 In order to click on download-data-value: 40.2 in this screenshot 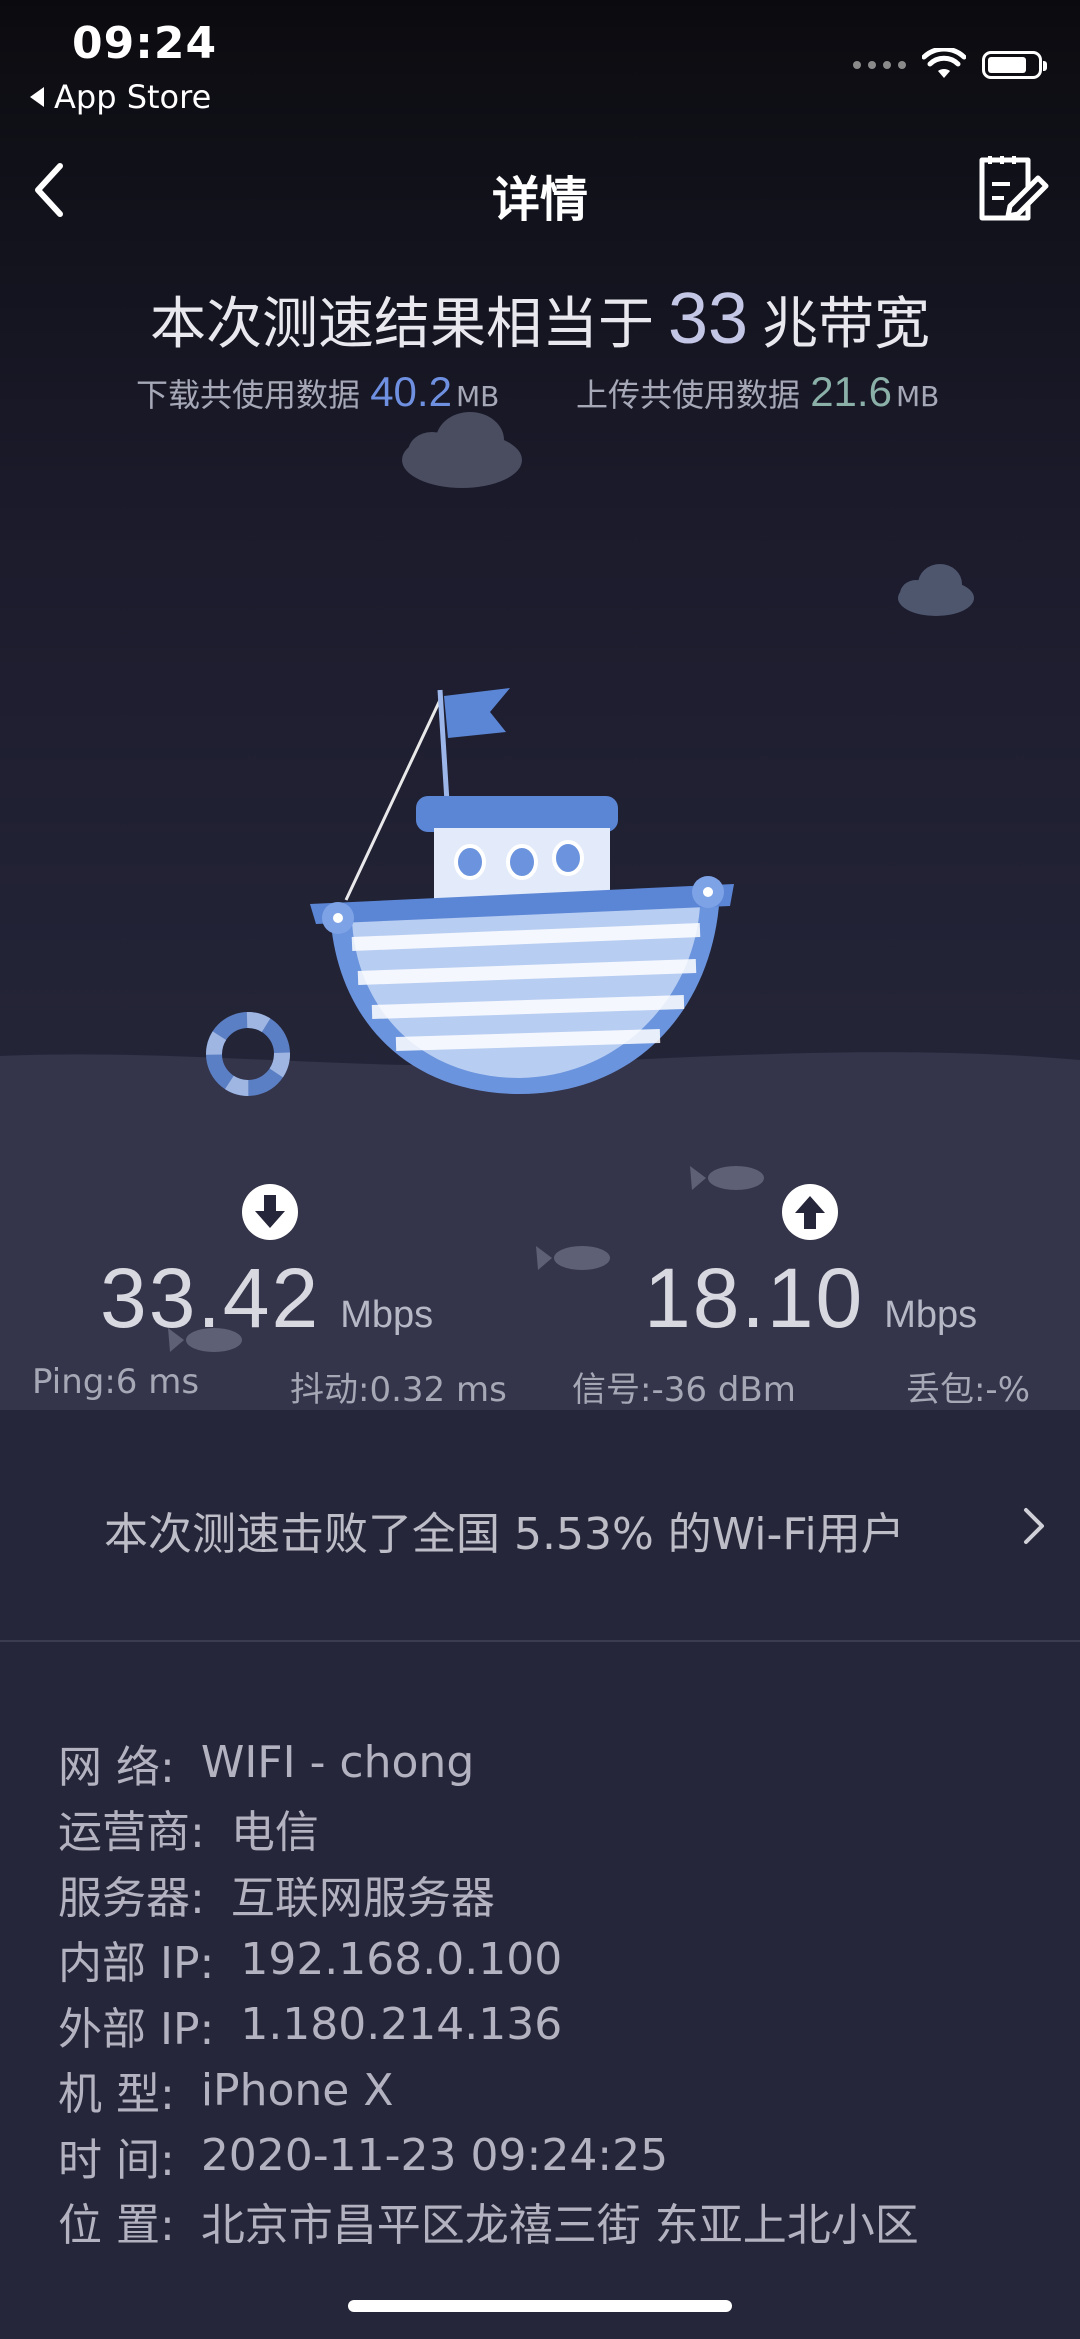, I will do `click(411, 391)`.